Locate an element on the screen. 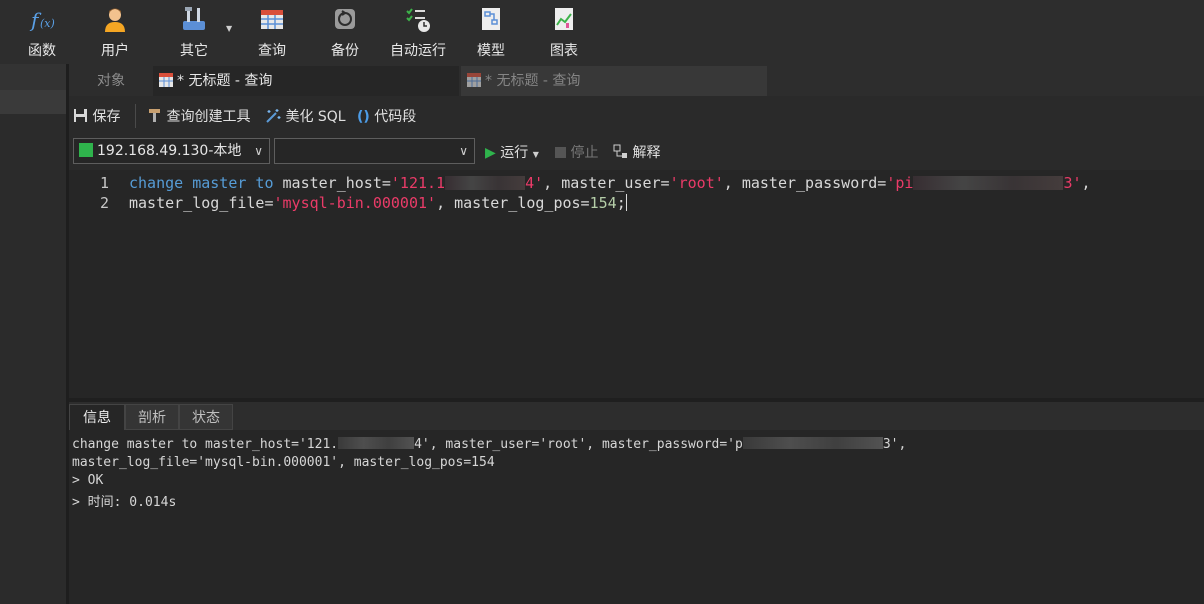 This screenshot has width=1204, height=604. toolbar-user-label: 用户 is located at coordinates (115, 51).